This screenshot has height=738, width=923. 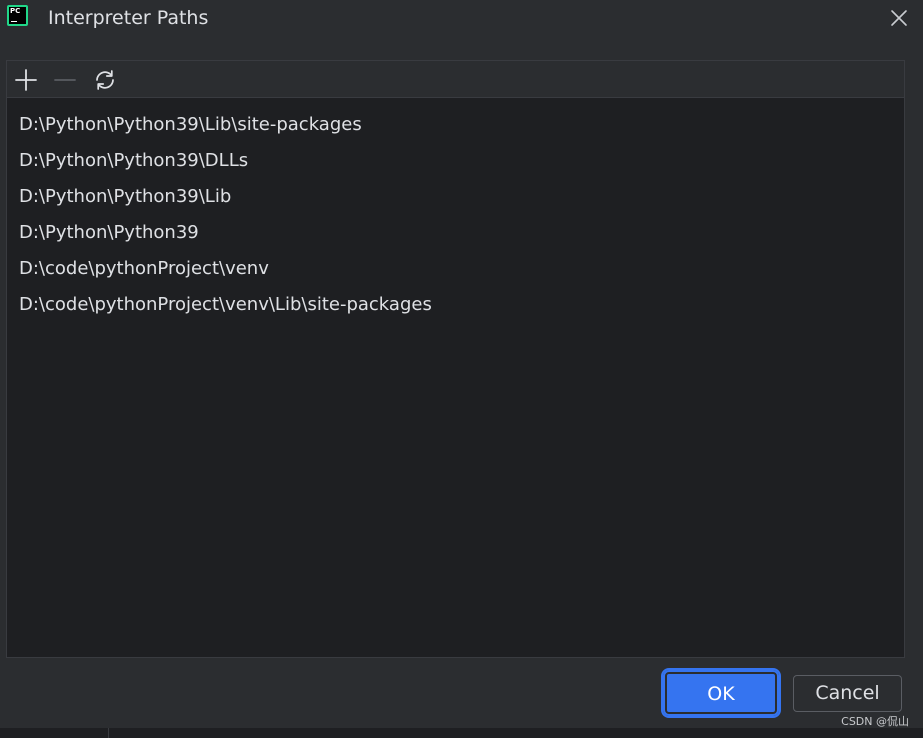 What do you see at coordinates (455, 125) in the screenshot?
I see `list-item: D:\Python\Python39\Lib\site-packages` at bounding box center [455, 125].